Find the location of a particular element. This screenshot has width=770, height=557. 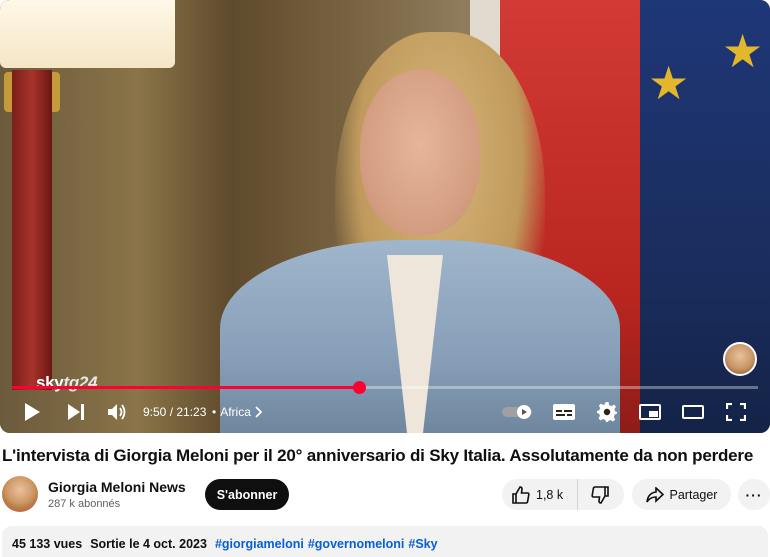

like-button: 1,8 k is located at coordinates (540, 494).